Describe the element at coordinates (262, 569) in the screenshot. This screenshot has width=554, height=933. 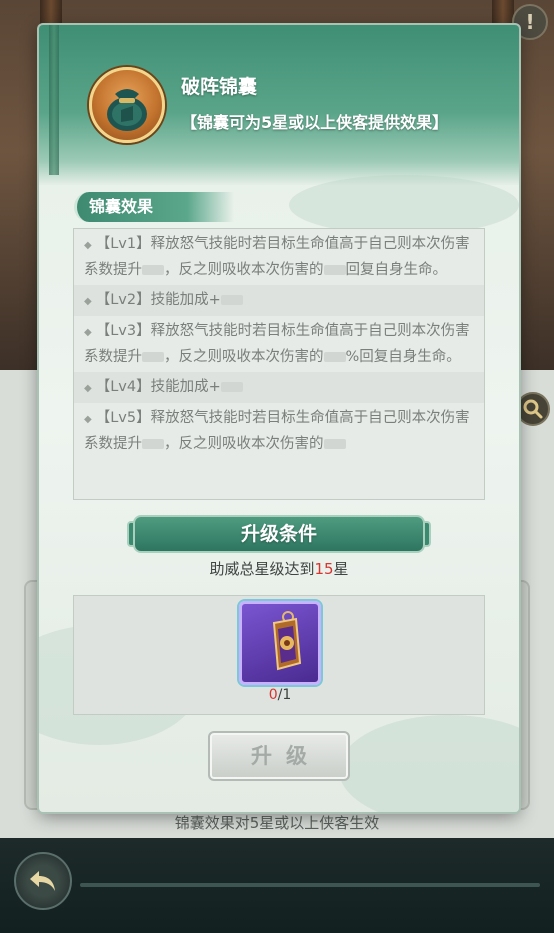
I see `condition-prefix: 助威总星级达到` at that location.